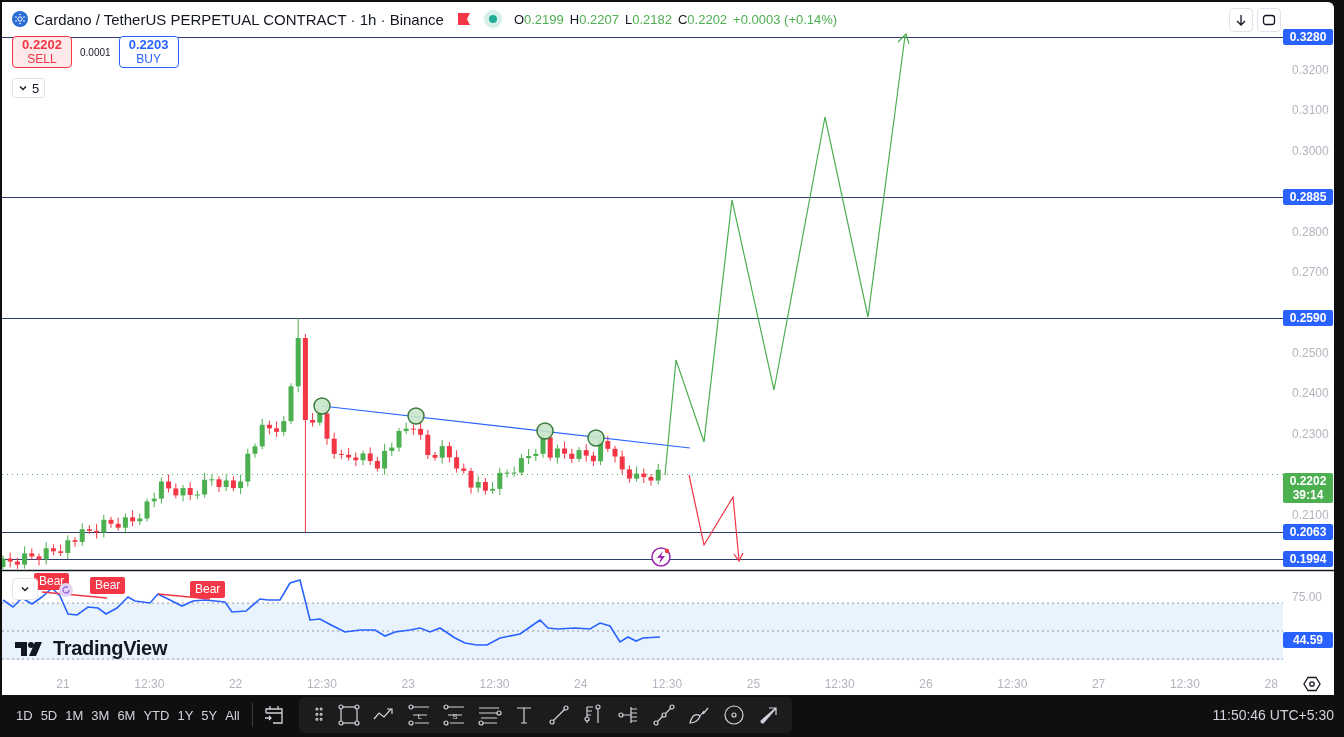 Image resolution: width=1344 pixels, height=737 pixels. Describe the element at coordinates (1310, 272) in the screenshot. I see `price-tick-label: 0.2700` at that location.